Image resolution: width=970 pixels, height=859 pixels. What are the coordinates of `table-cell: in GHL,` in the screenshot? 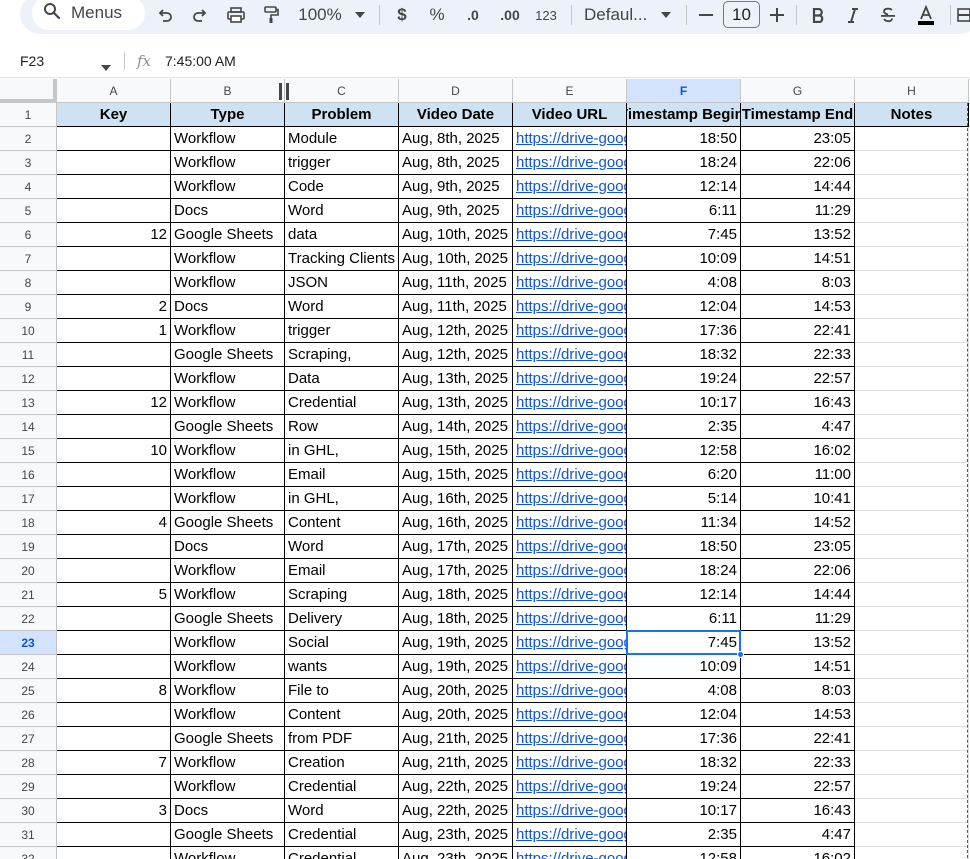 It's located at (342, 499).